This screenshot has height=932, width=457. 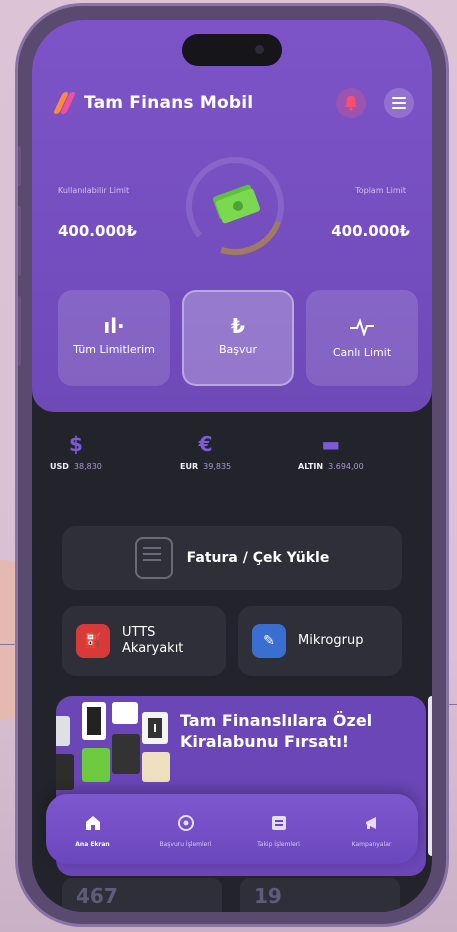 I want to click on rate-usd: $ USD 38,830, so click(x=76, y=451).